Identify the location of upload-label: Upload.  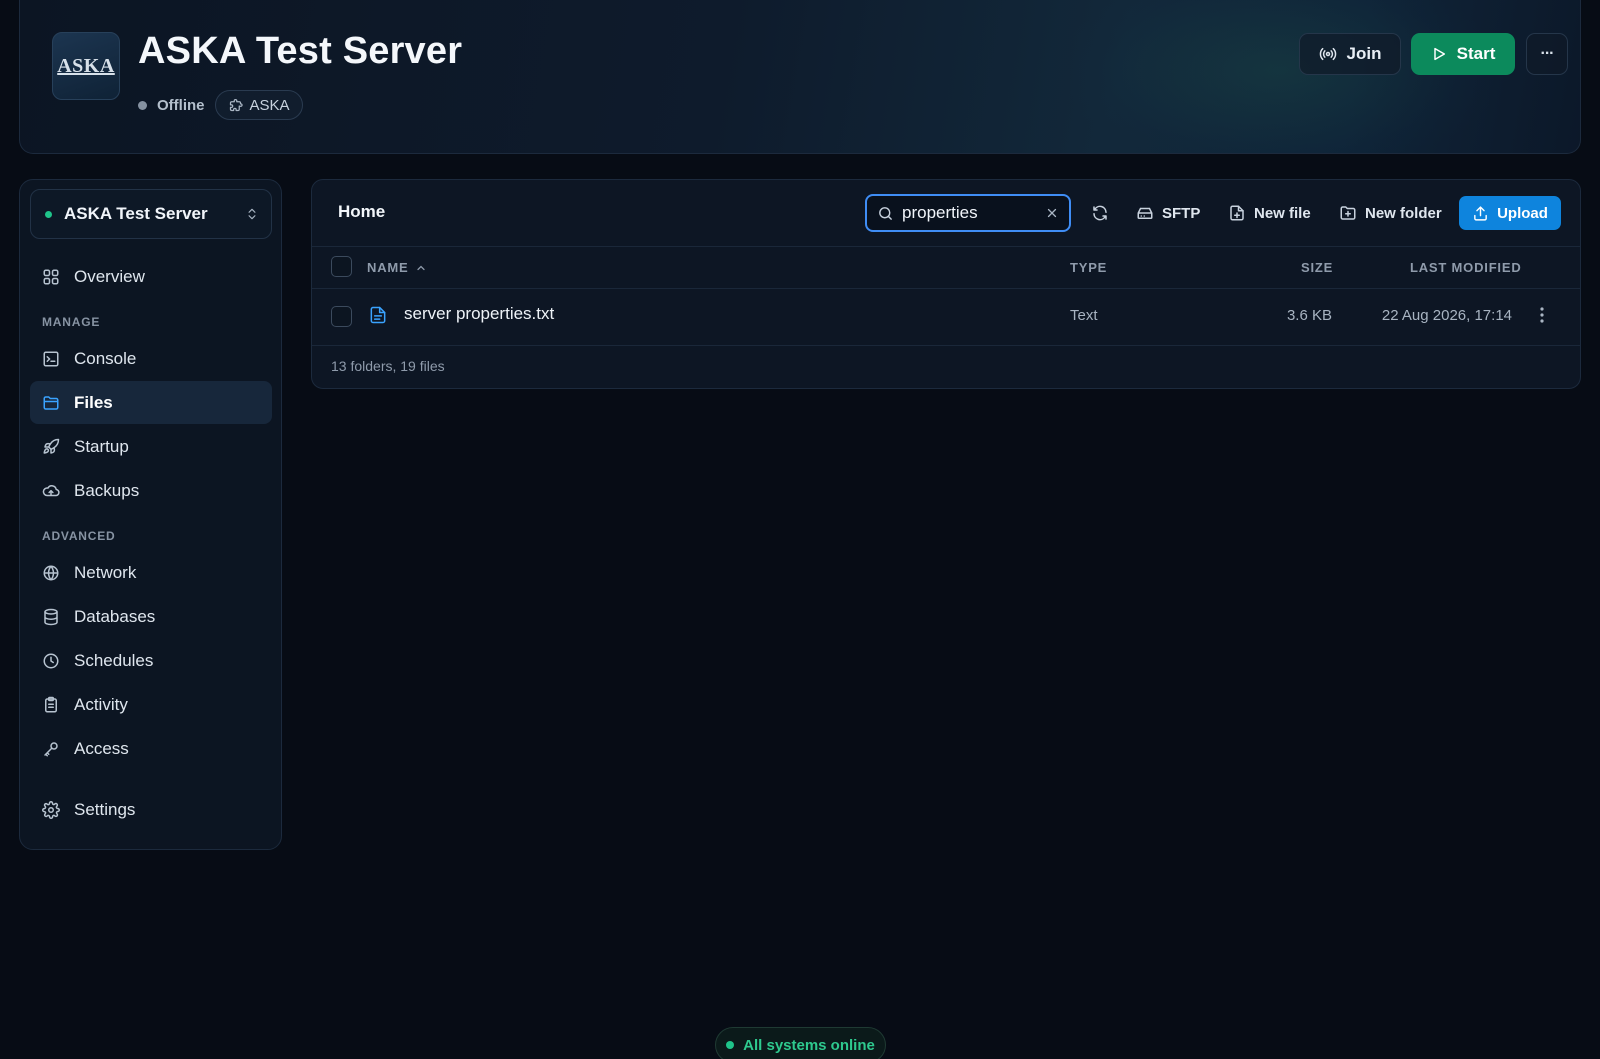
(1522, 213).